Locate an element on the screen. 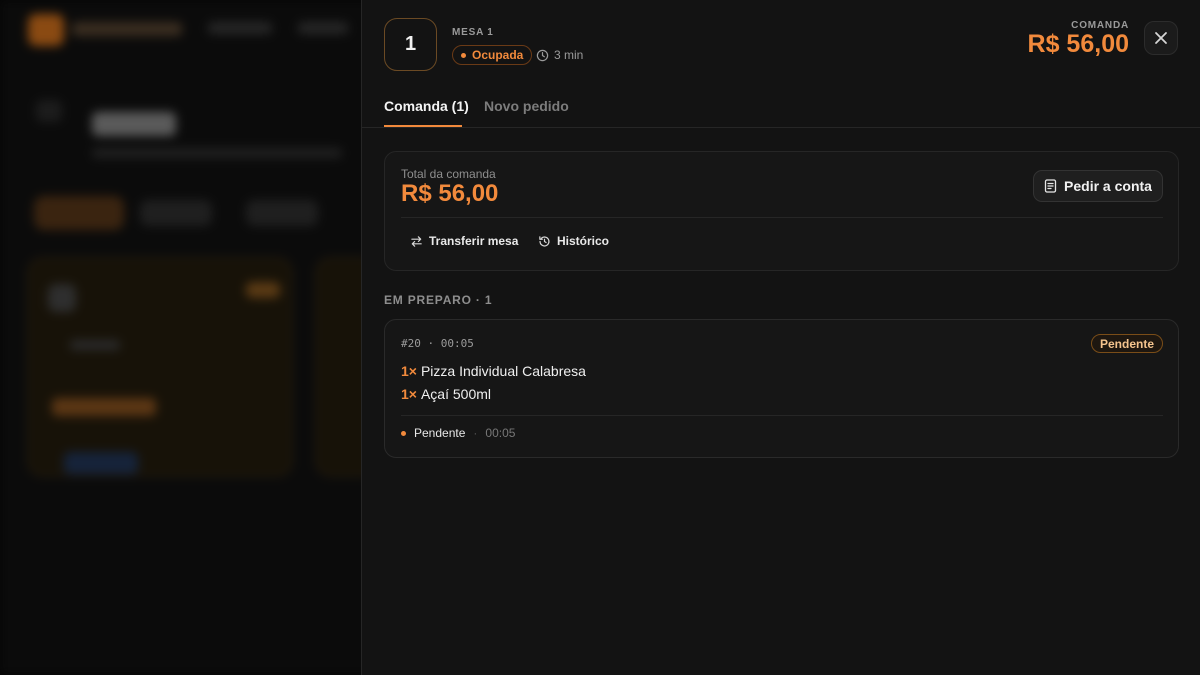 The width and height of the screenshot is (1200, 675). history-icon is located at coordinates (544, 241).